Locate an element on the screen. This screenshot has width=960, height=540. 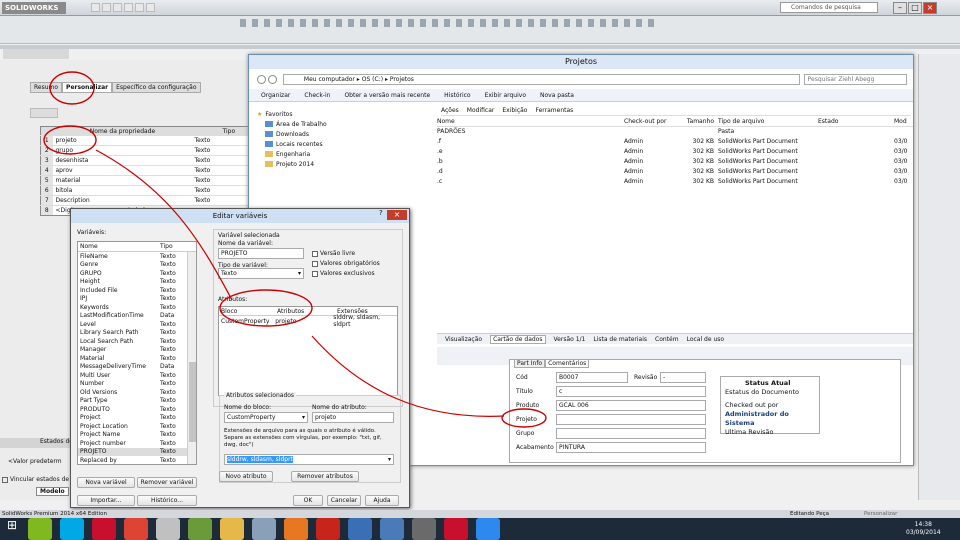
app-icon is located at coordinates (424, 529).